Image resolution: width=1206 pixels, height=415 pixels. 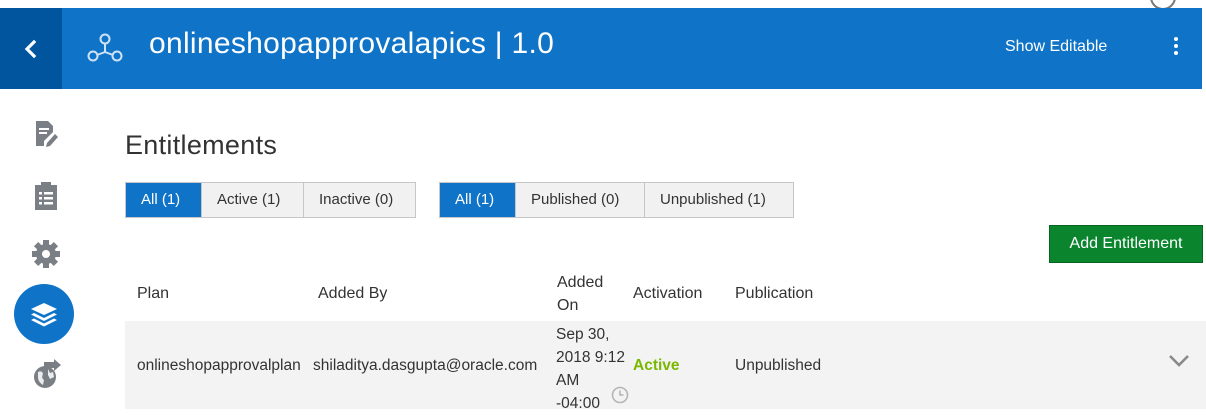 What do you see at coordinates (590, 357) in the screenshot?
I see `row-added-on-line: 2018 9:12` at bounding box center [590, 357].